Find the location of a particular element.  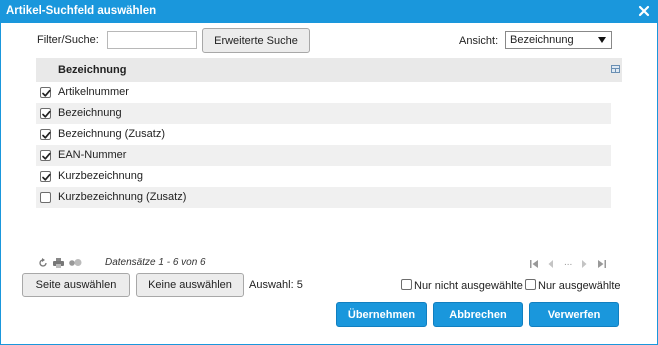

filter-input is located at coordinates (152, 40).